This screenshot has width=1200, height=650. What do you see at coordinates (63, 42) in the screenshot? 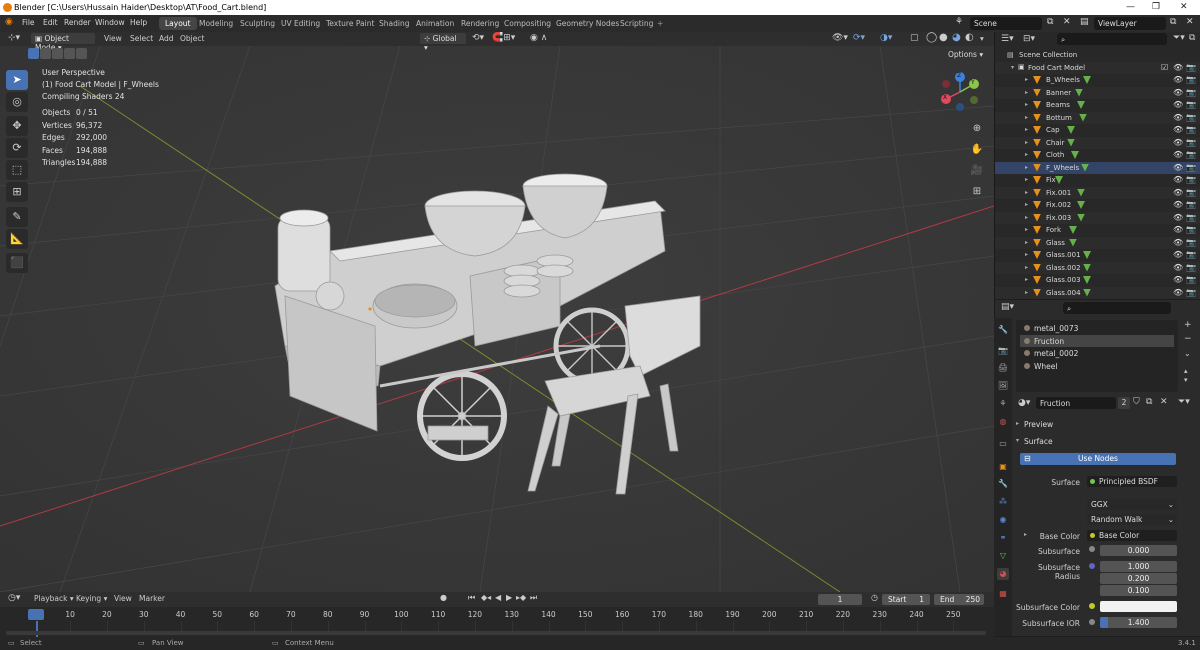
I see `mode-selector: ▣ Object Mode ▾` at bounding box center [63, 42].